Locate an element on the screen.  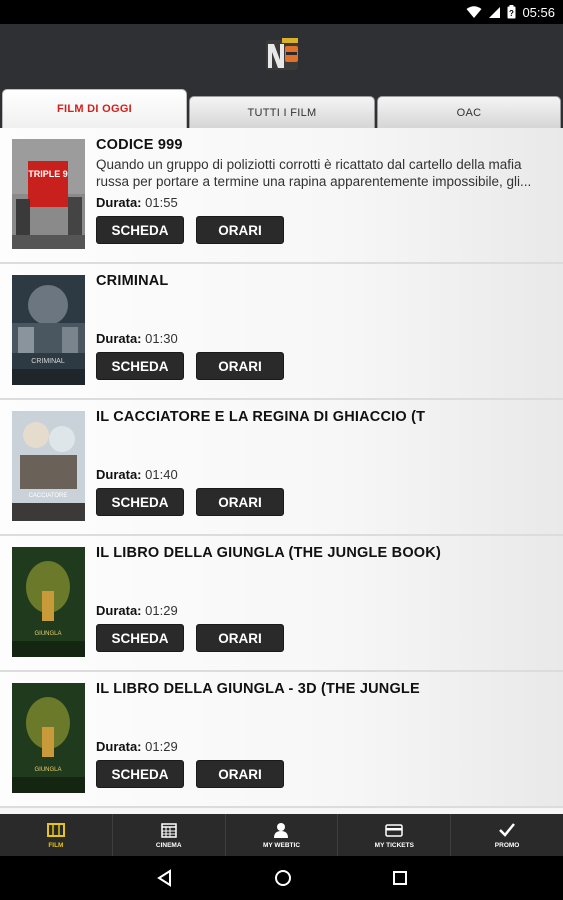
app-header is located at coordinates (281, 56).